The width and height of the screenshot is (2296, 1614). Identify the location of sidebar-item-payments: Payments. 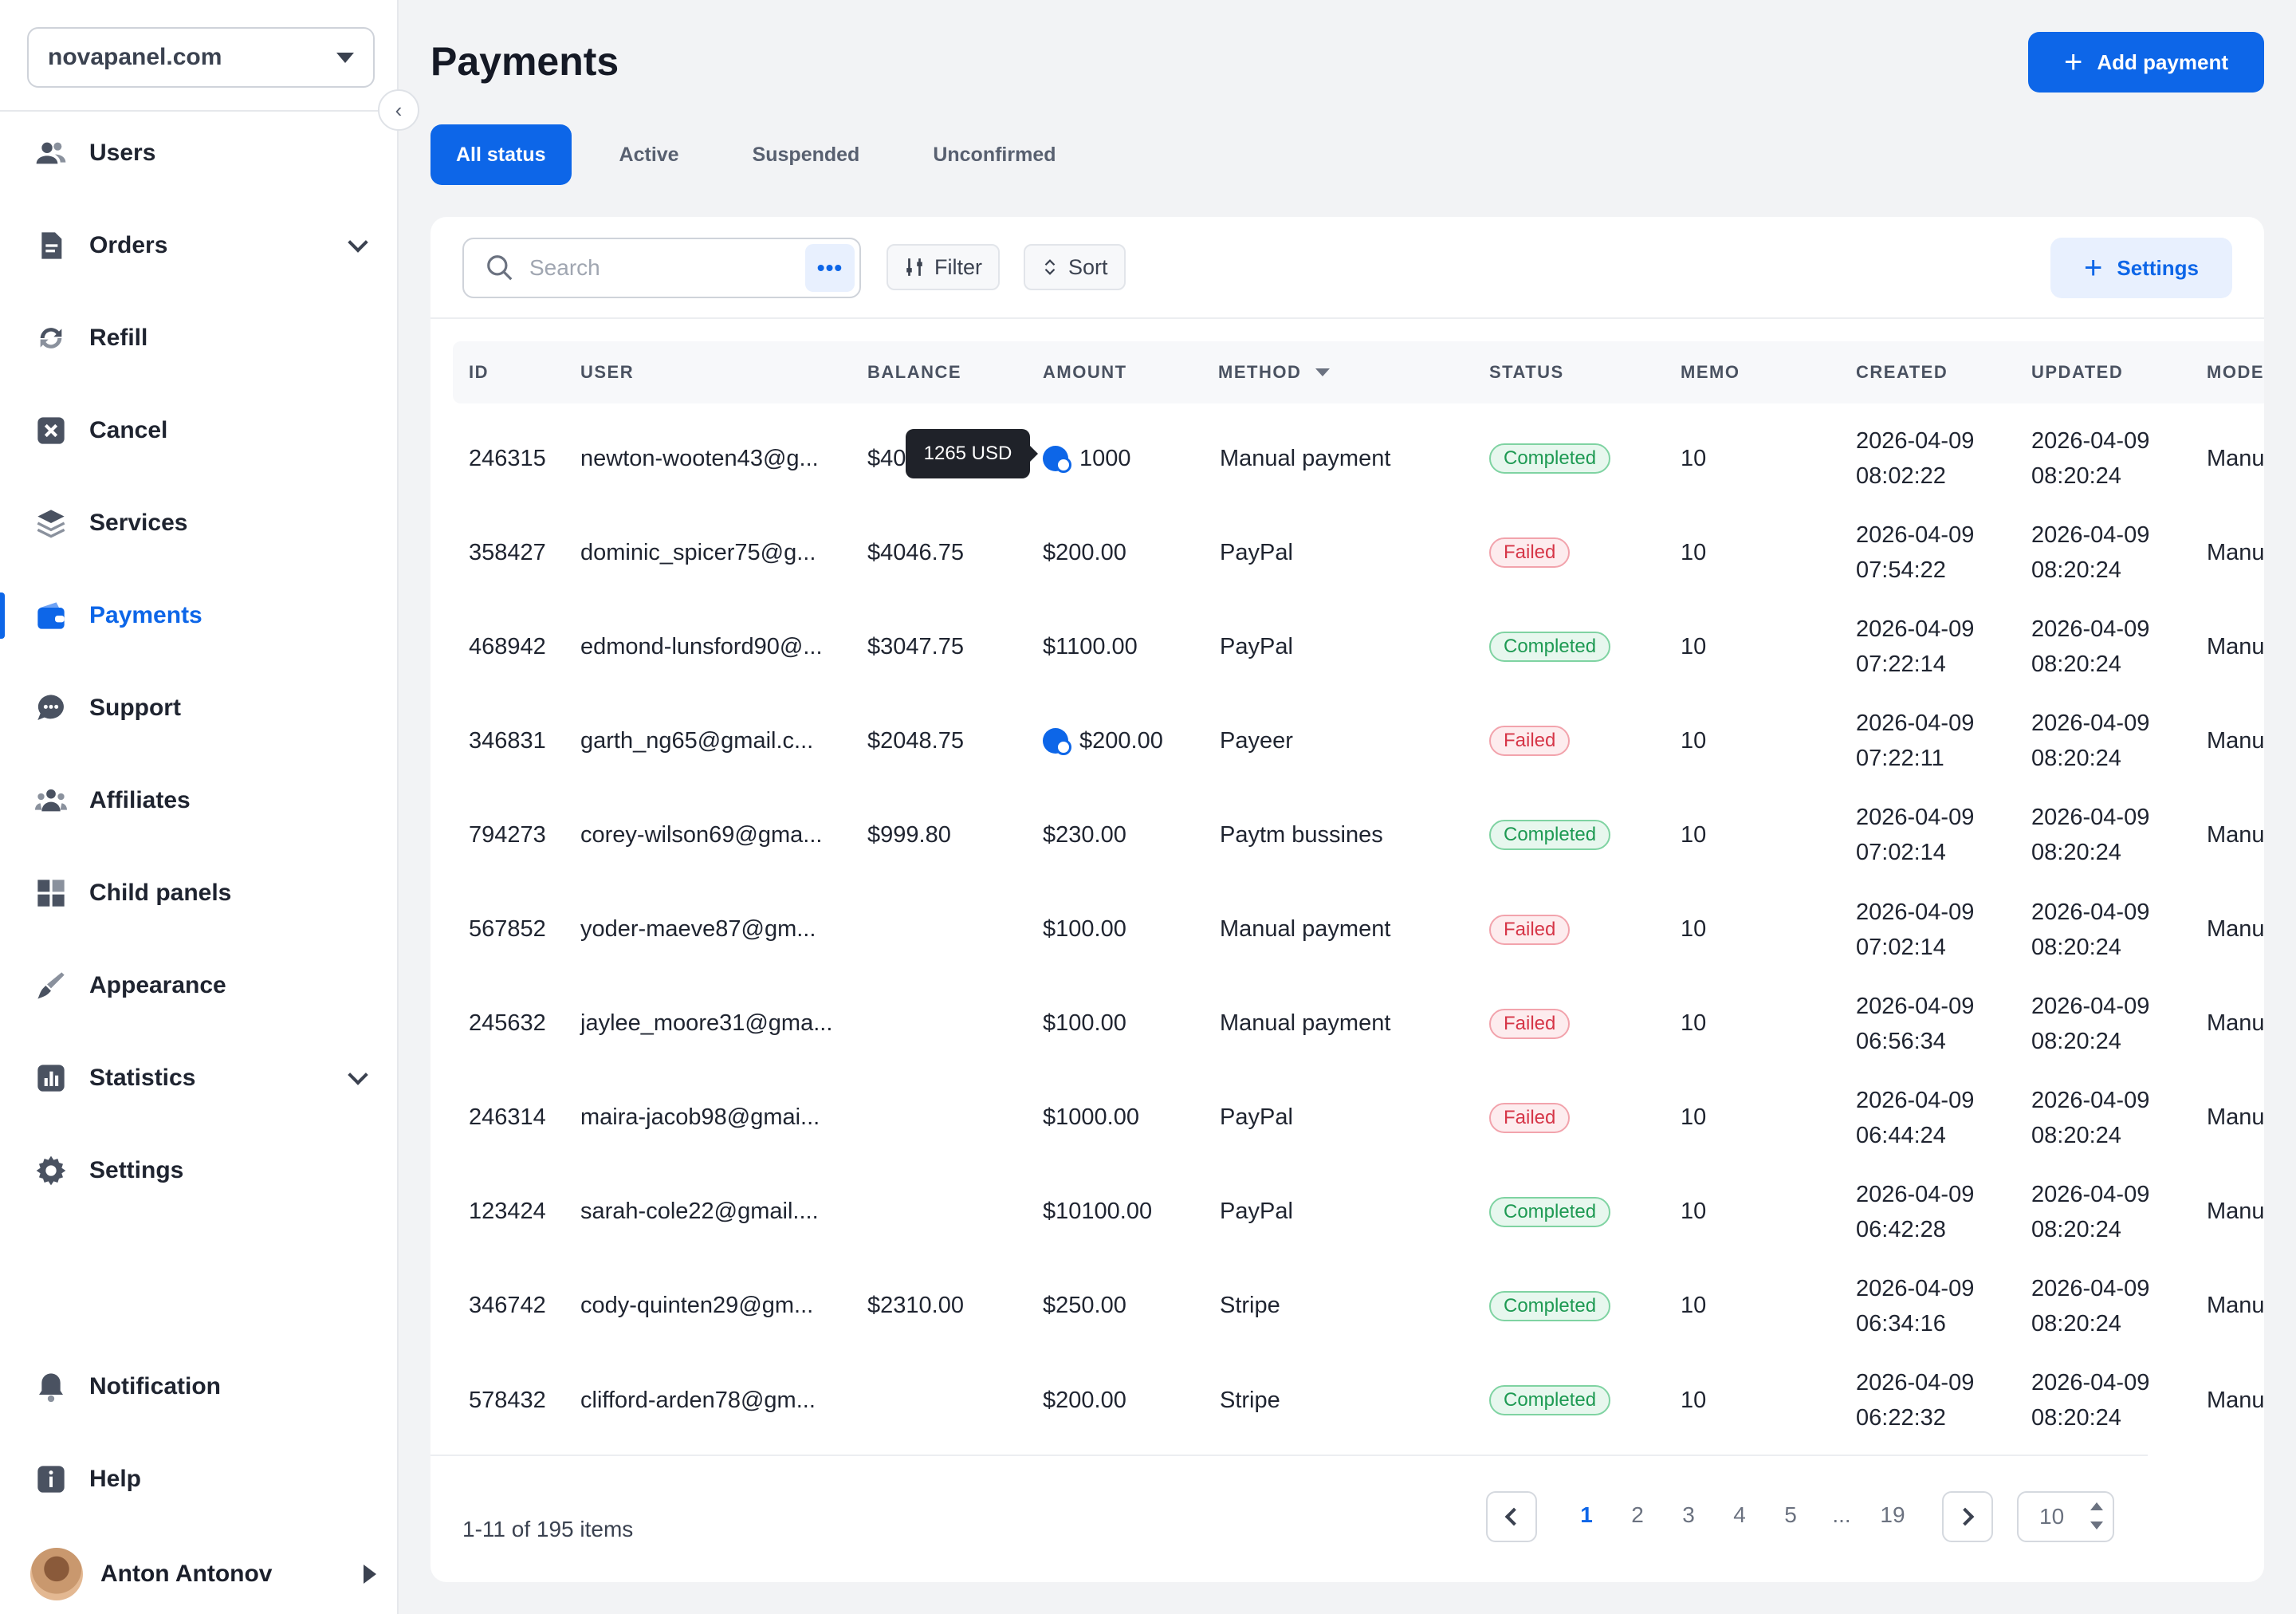
(199, 616).